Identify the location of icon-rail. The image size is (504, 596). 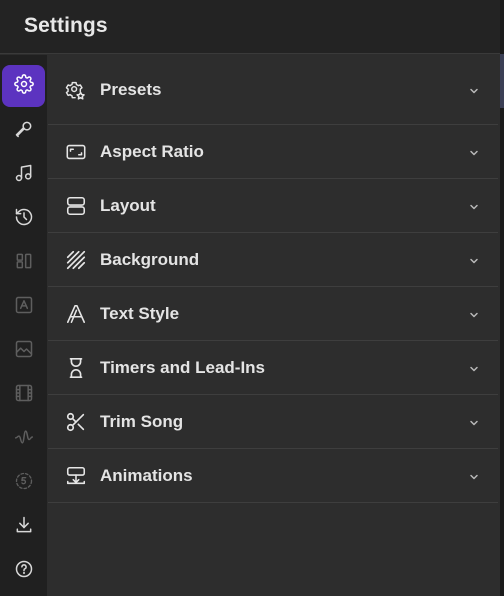
(23, 325).